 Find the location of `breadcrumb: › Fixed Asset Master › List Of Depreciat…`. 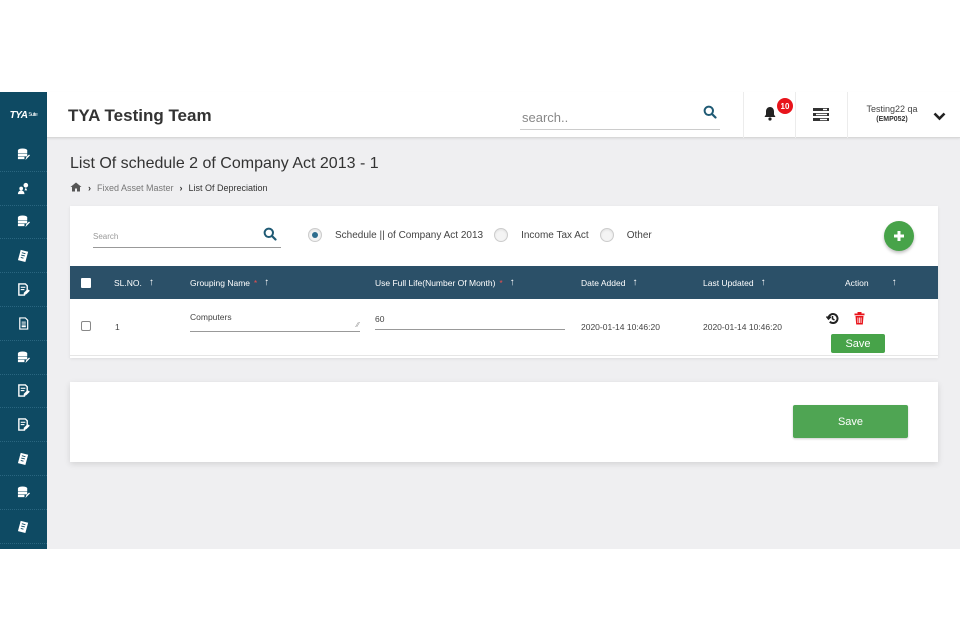

breadcrumb: › Fixed Asset Master › List Of Depreciat… is located at coordinates (169, 188).